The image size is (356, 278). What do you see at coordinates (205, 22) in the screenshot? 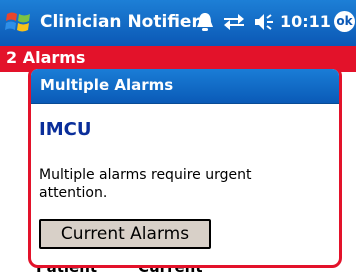
I see `notification-bell-icon` at bounding box center [205, 22].